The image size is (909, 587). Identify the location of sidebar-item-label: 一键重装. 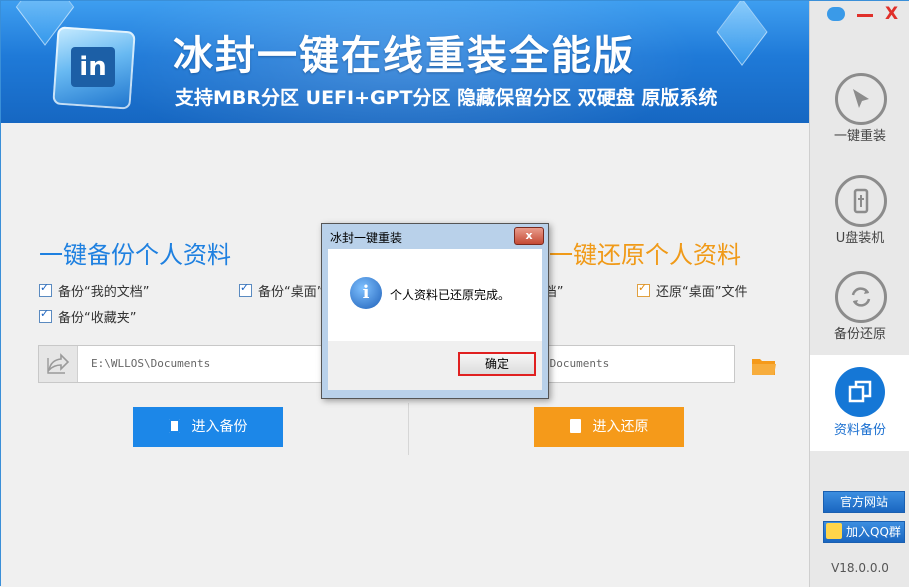
(859, 136).